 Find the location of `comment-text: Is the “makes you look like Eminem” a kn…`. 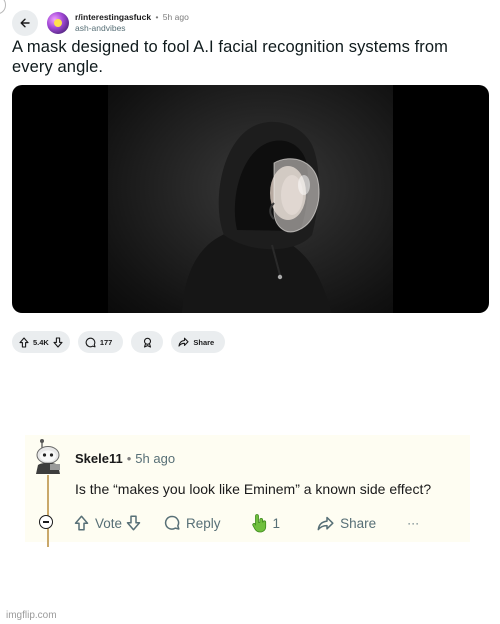

comment-text: Is the “makes you look like Eminem” a kn… is located at coordinates (253, 489).